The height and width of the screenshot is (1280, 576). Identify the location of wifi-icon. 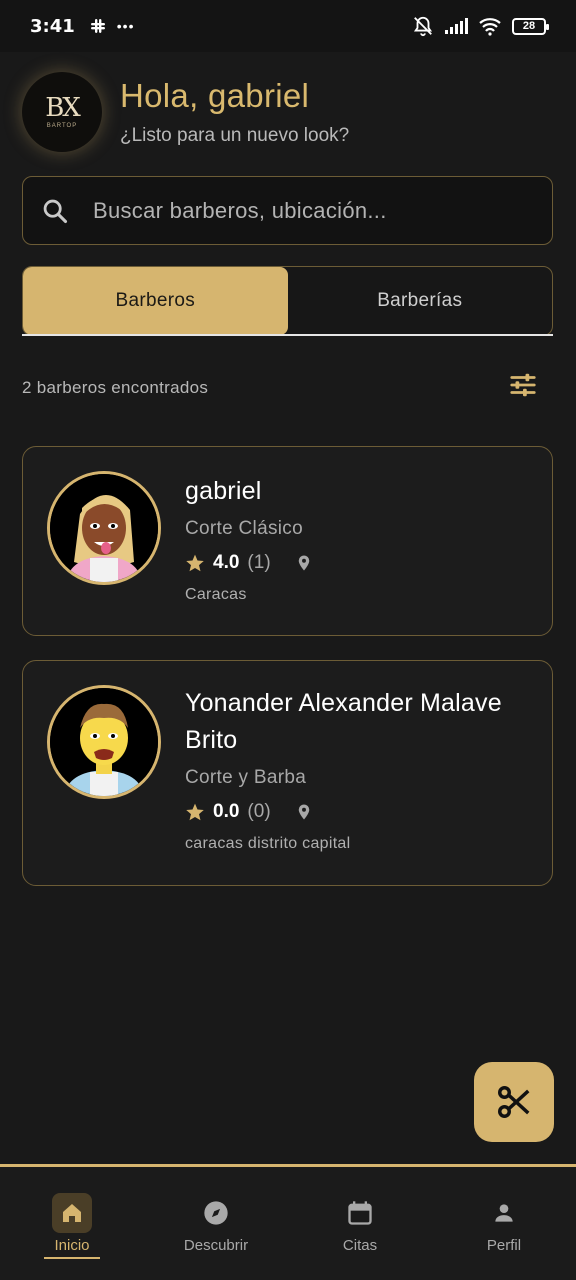
(490, 27).